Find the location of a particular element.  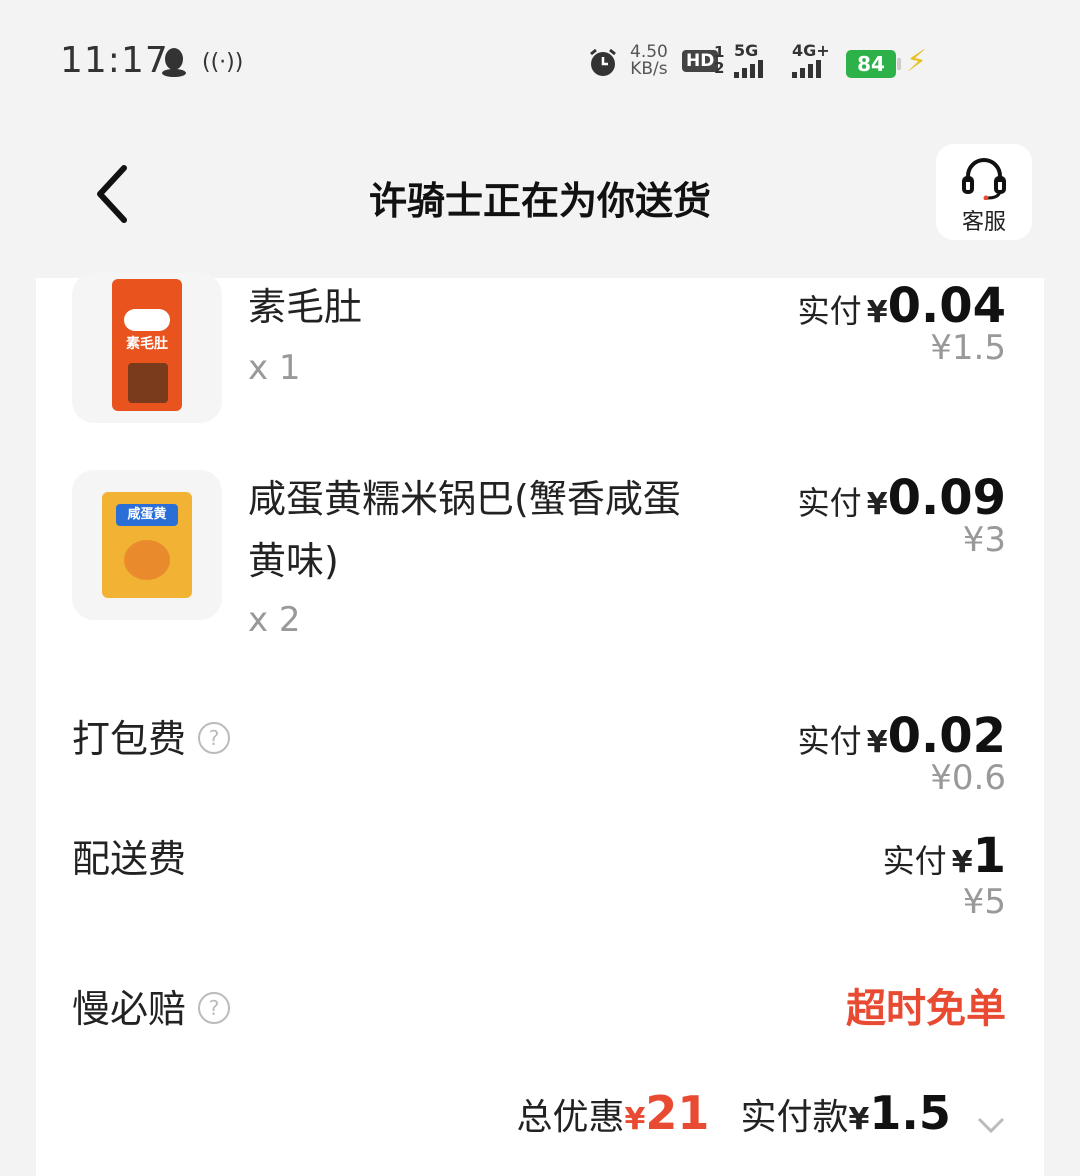

hd-voice-badge: HD is located at coordinates (700, 61).